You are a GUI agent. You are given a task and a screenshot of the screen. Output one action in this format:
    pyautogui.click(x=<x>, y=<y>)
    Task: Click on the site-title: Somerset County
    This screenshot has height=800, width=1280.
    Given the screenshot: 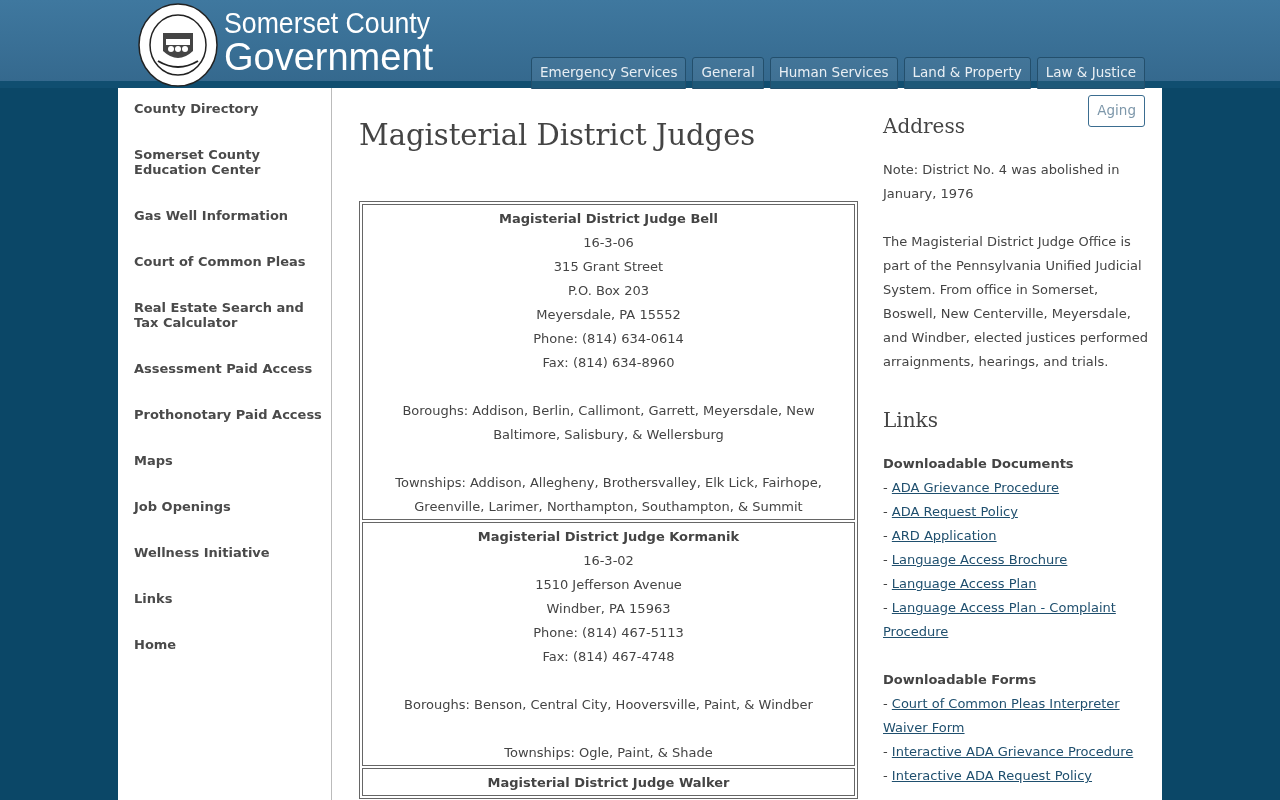 What is the action you would take?
    pyautogui.click(x=327, y=23)
    